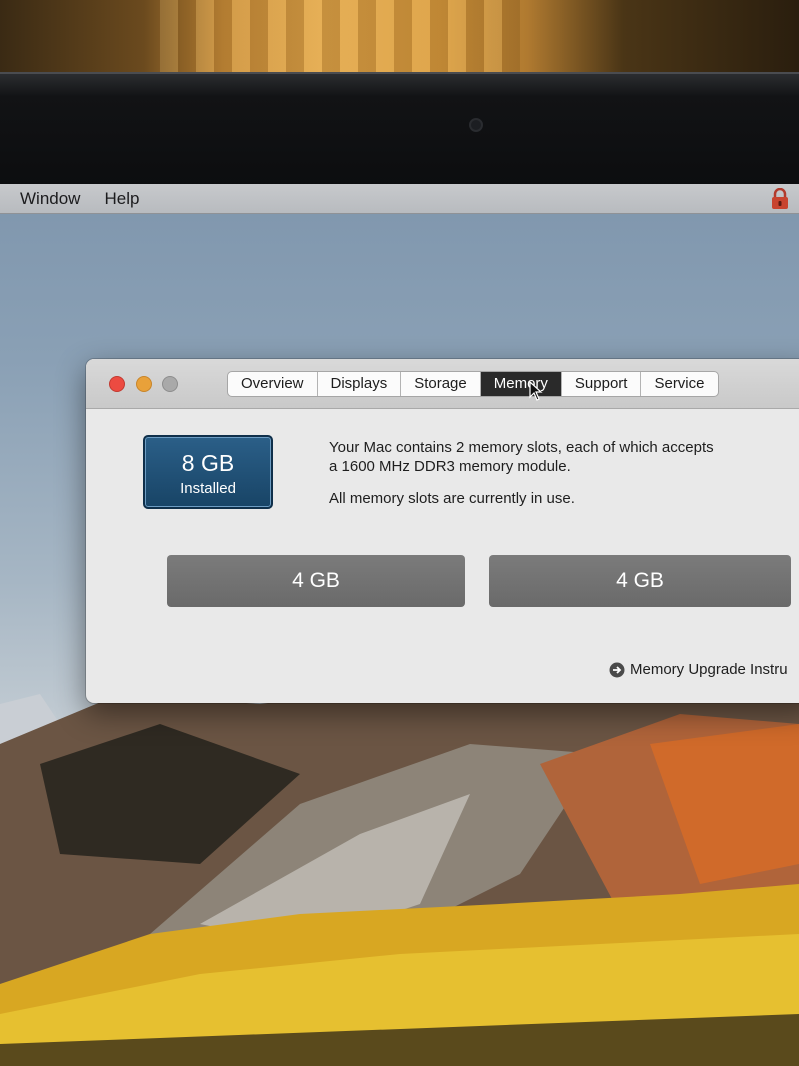 The width and height of the screenshot is (799, 1066). What do you see at coordinates (521, 384) in the screenshot?
I see `tab-memory: Memory` at bounding box center [521, 384].